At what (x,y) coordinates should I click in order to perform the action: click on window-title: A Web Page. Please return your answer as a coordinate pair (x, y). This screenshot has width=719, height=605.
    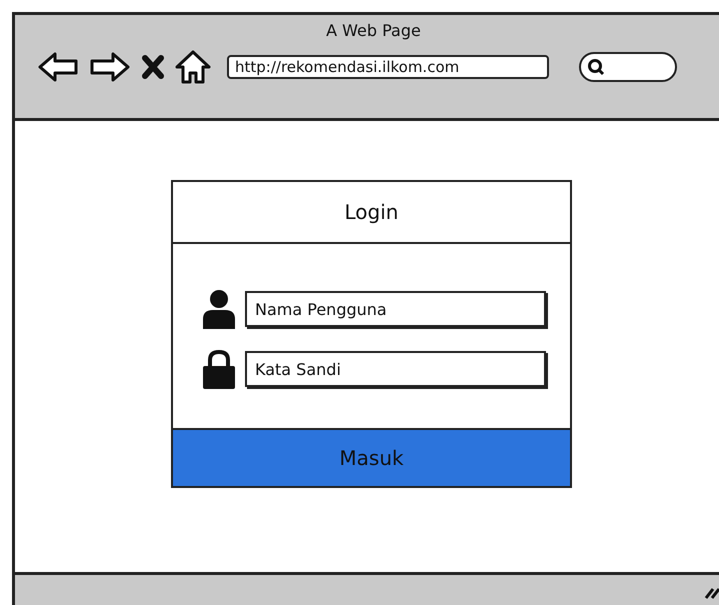
    Looking at the image, I should click on (373, 30).